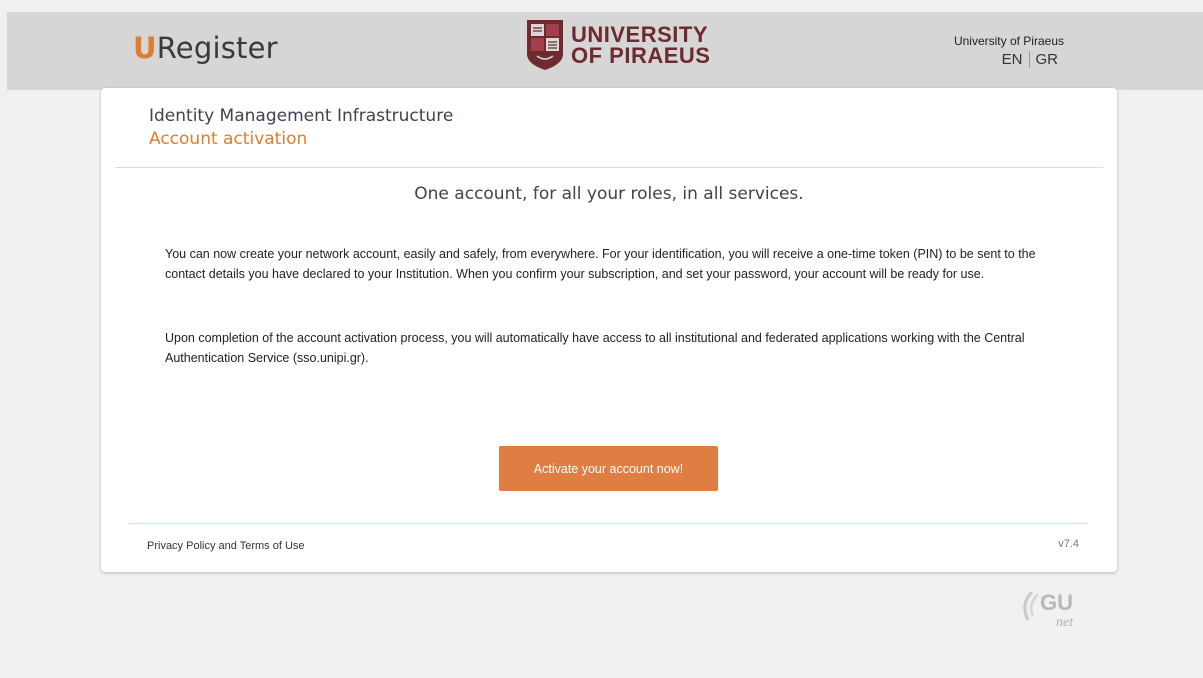  What do you see at coordinates (609, 167) in the screenshot?
I see `header-divider` at bounding box center [609, 167].